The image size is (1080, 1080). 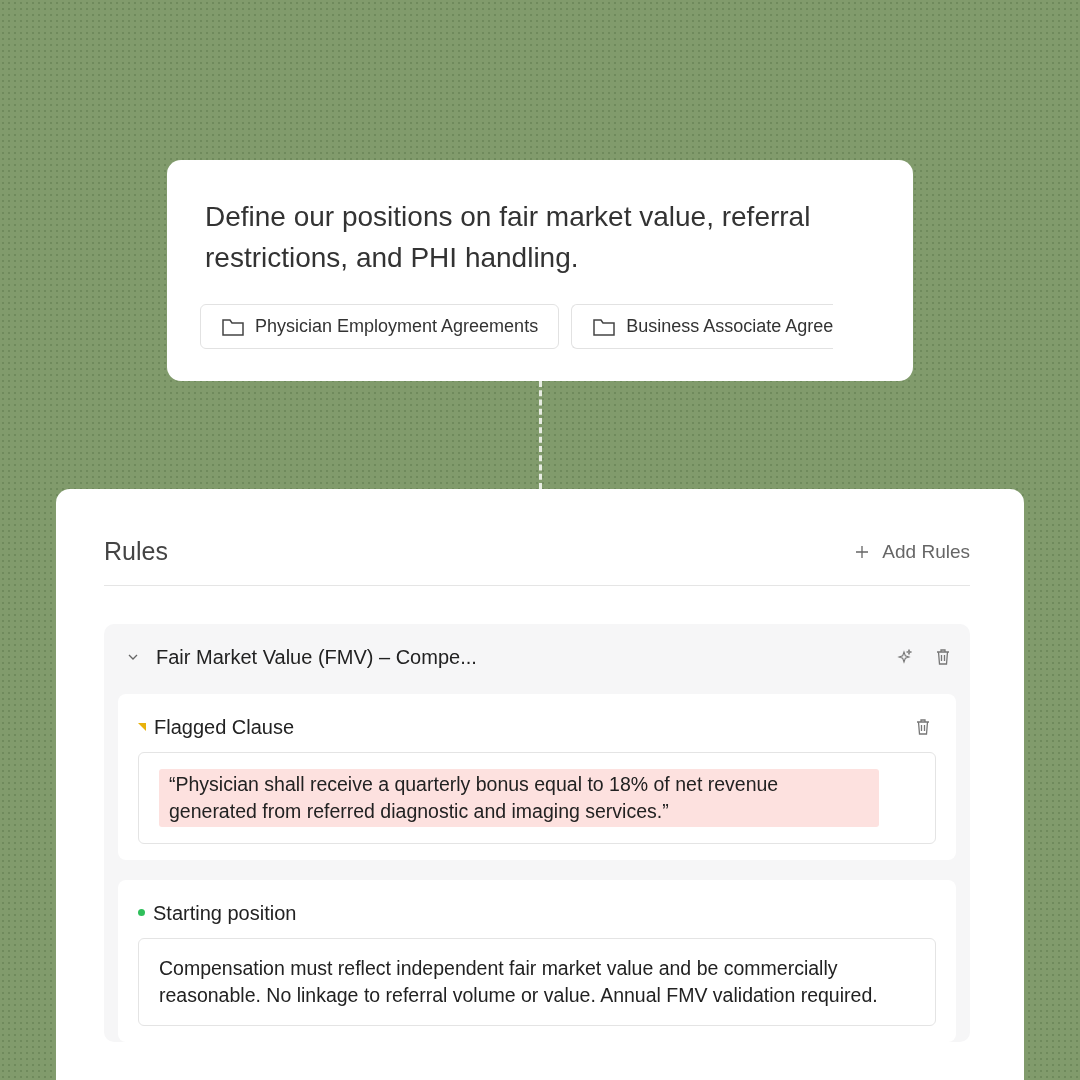 What do you see at coordinates (519, 797) in the screenshot?
I see `highlighted-clause: “Physician shall receive a quarterly bonus equal to 18% of net revenue generated from referred diagnostic and imaging services.”` at bounding box center [519, 797].